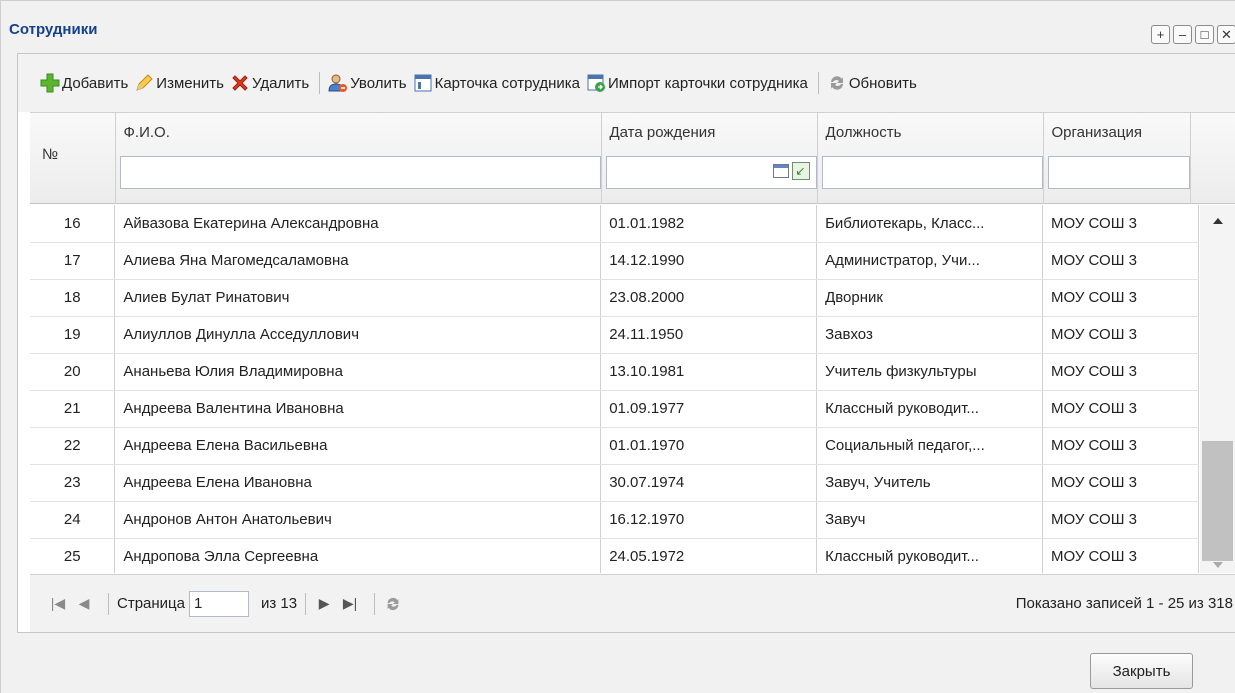 The width and height of the screenshot is (1235, 693). What do you see at coordinates (73, 555) in the screenshot?
I see `row-number-cell: 25` at bounding box center [73, 555].